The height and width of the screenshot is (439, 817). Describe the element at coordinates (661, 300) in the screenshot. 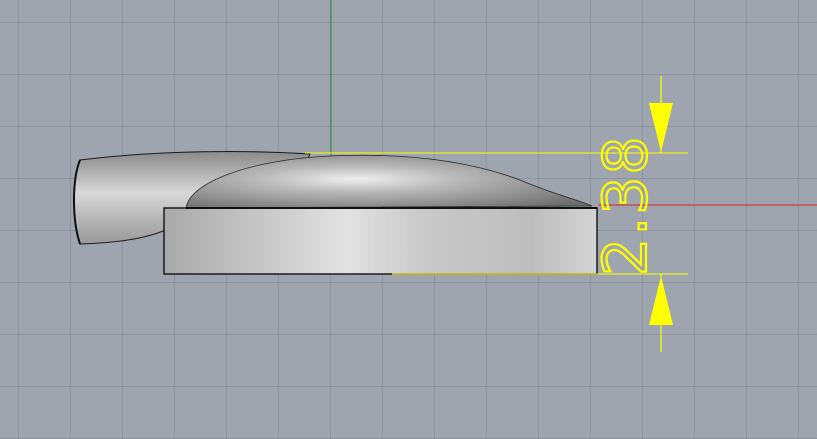

I see `dimension-arrow-bottom-icon` at that location.